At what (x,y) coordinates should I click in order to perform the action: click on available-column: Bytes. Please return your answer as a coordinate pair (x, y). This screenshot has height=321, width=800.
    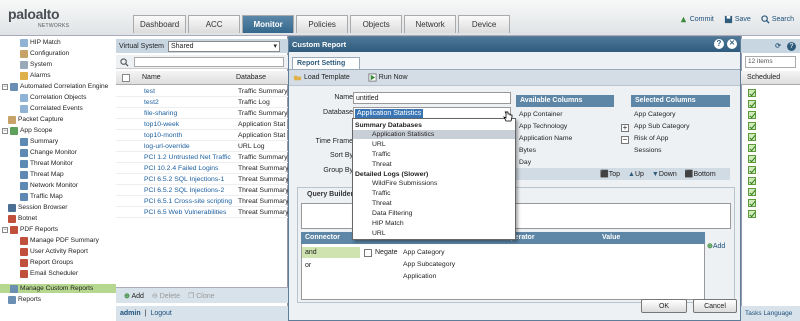
    Looking at the image, I should click on (527, 150).